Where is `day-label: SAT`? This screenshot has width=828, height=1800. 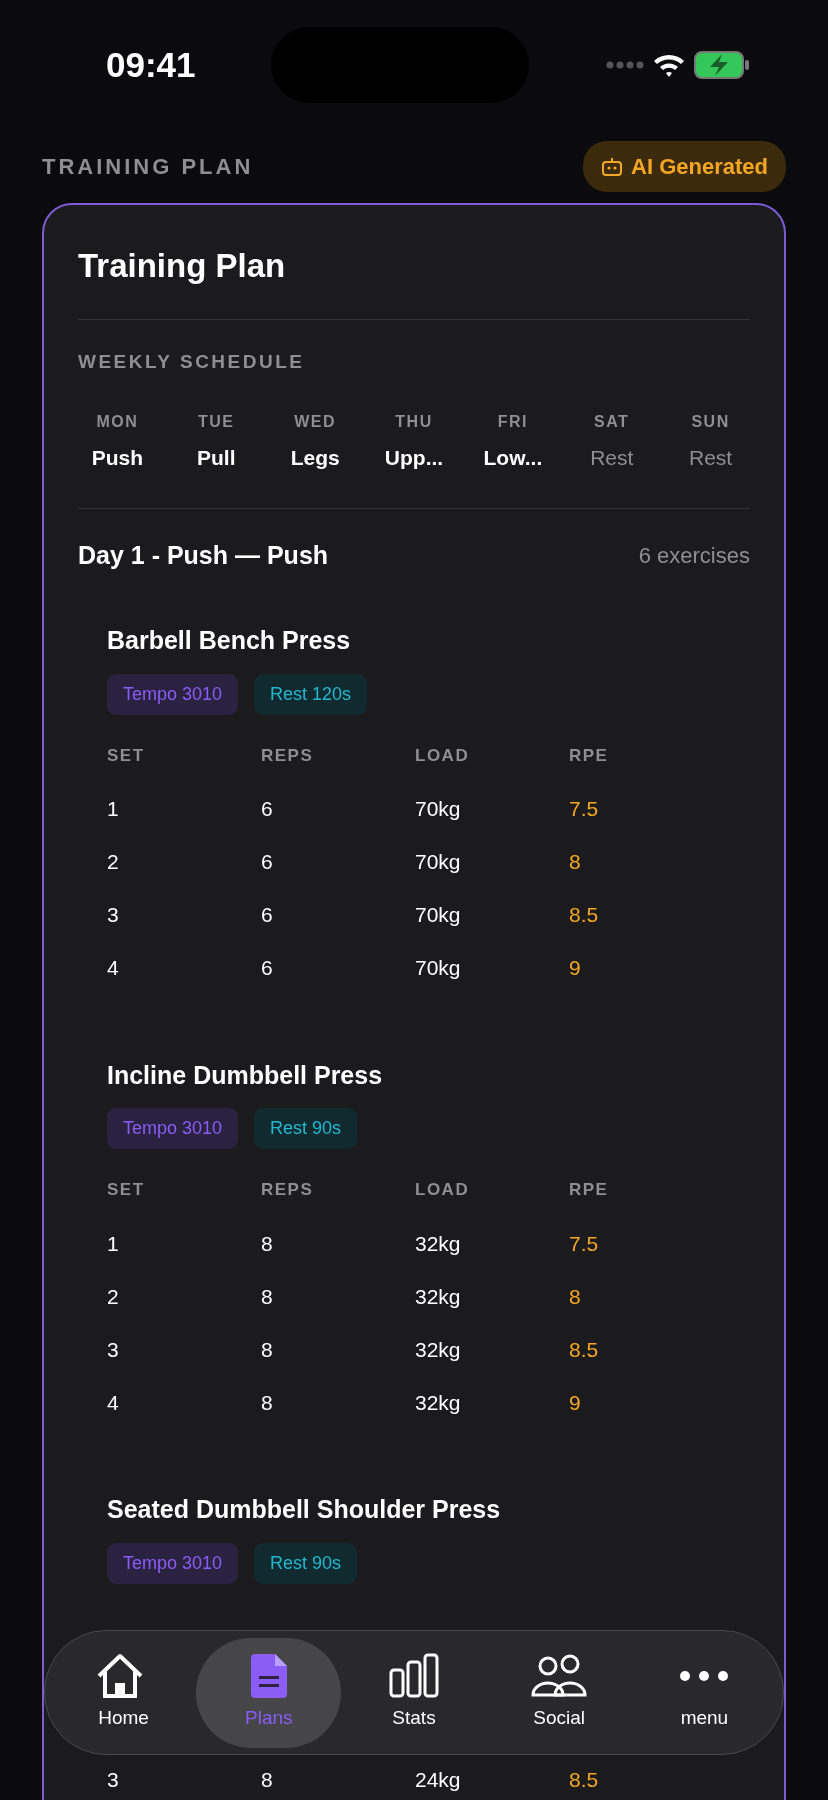 day-label: SAT is located at coordinates (612, 422).